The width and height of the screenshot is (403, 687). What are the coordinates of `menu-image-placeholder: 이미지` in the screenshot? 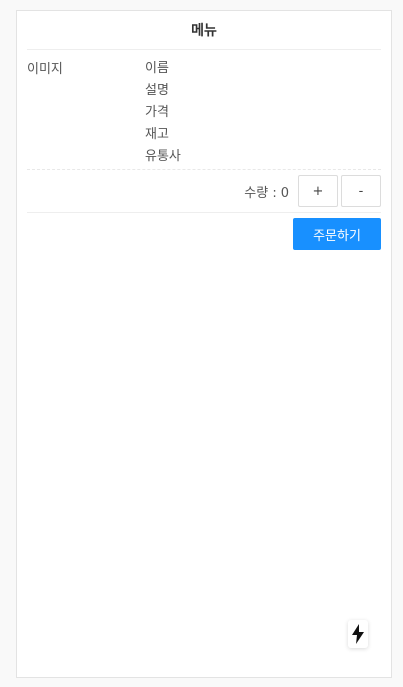 It's located at (45, 69).